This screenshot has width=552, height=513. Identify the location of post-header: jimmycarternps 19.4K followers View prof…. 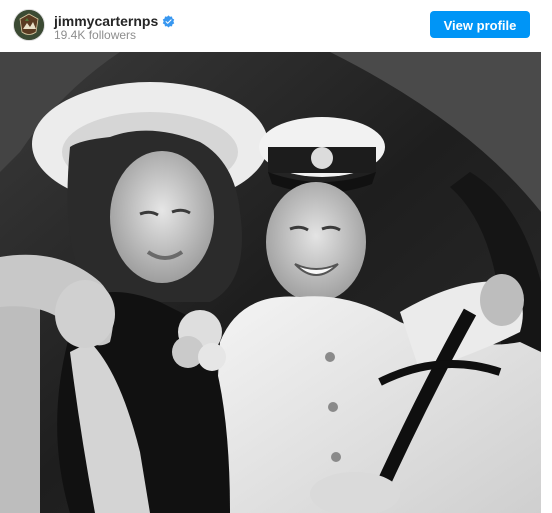
(276, 26).